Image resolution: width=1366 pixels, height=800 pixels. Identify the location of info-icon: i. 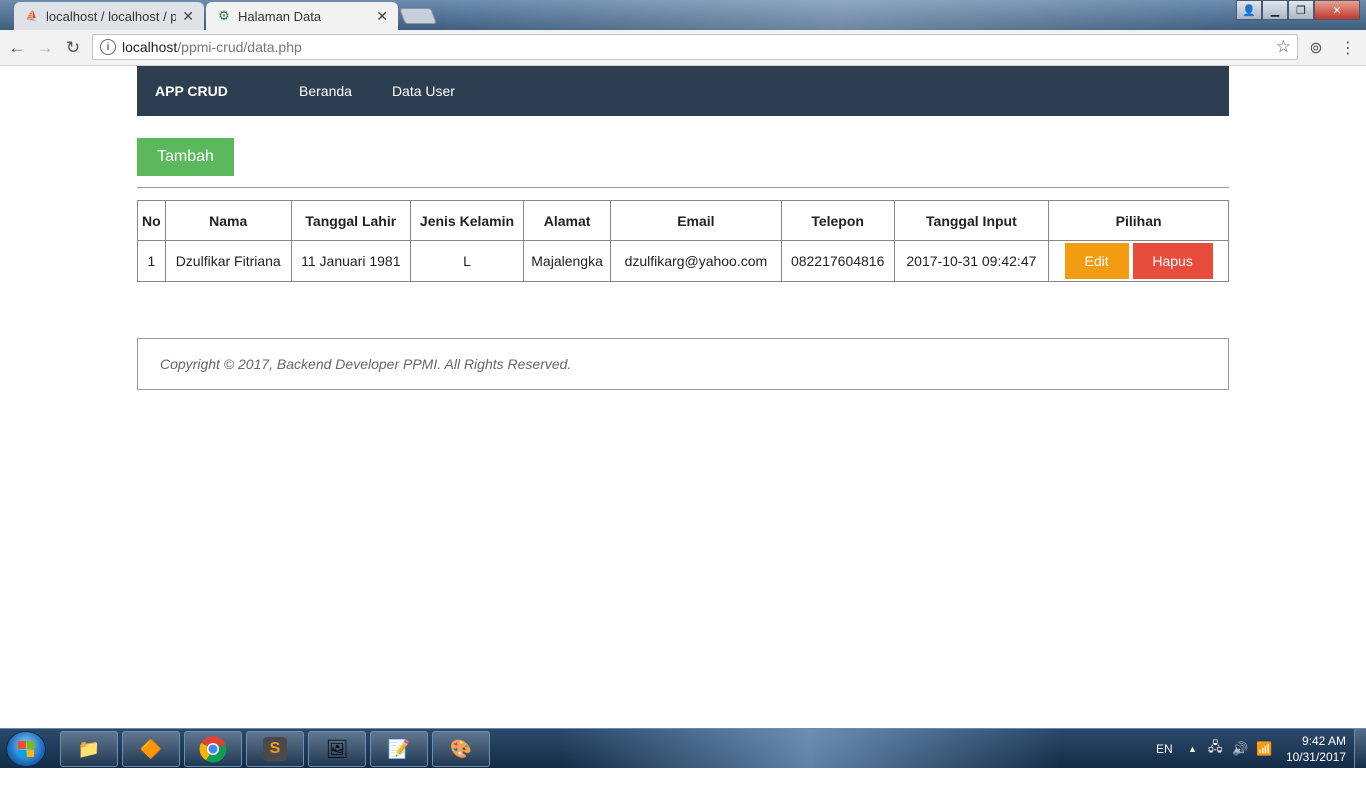
(108, 47).